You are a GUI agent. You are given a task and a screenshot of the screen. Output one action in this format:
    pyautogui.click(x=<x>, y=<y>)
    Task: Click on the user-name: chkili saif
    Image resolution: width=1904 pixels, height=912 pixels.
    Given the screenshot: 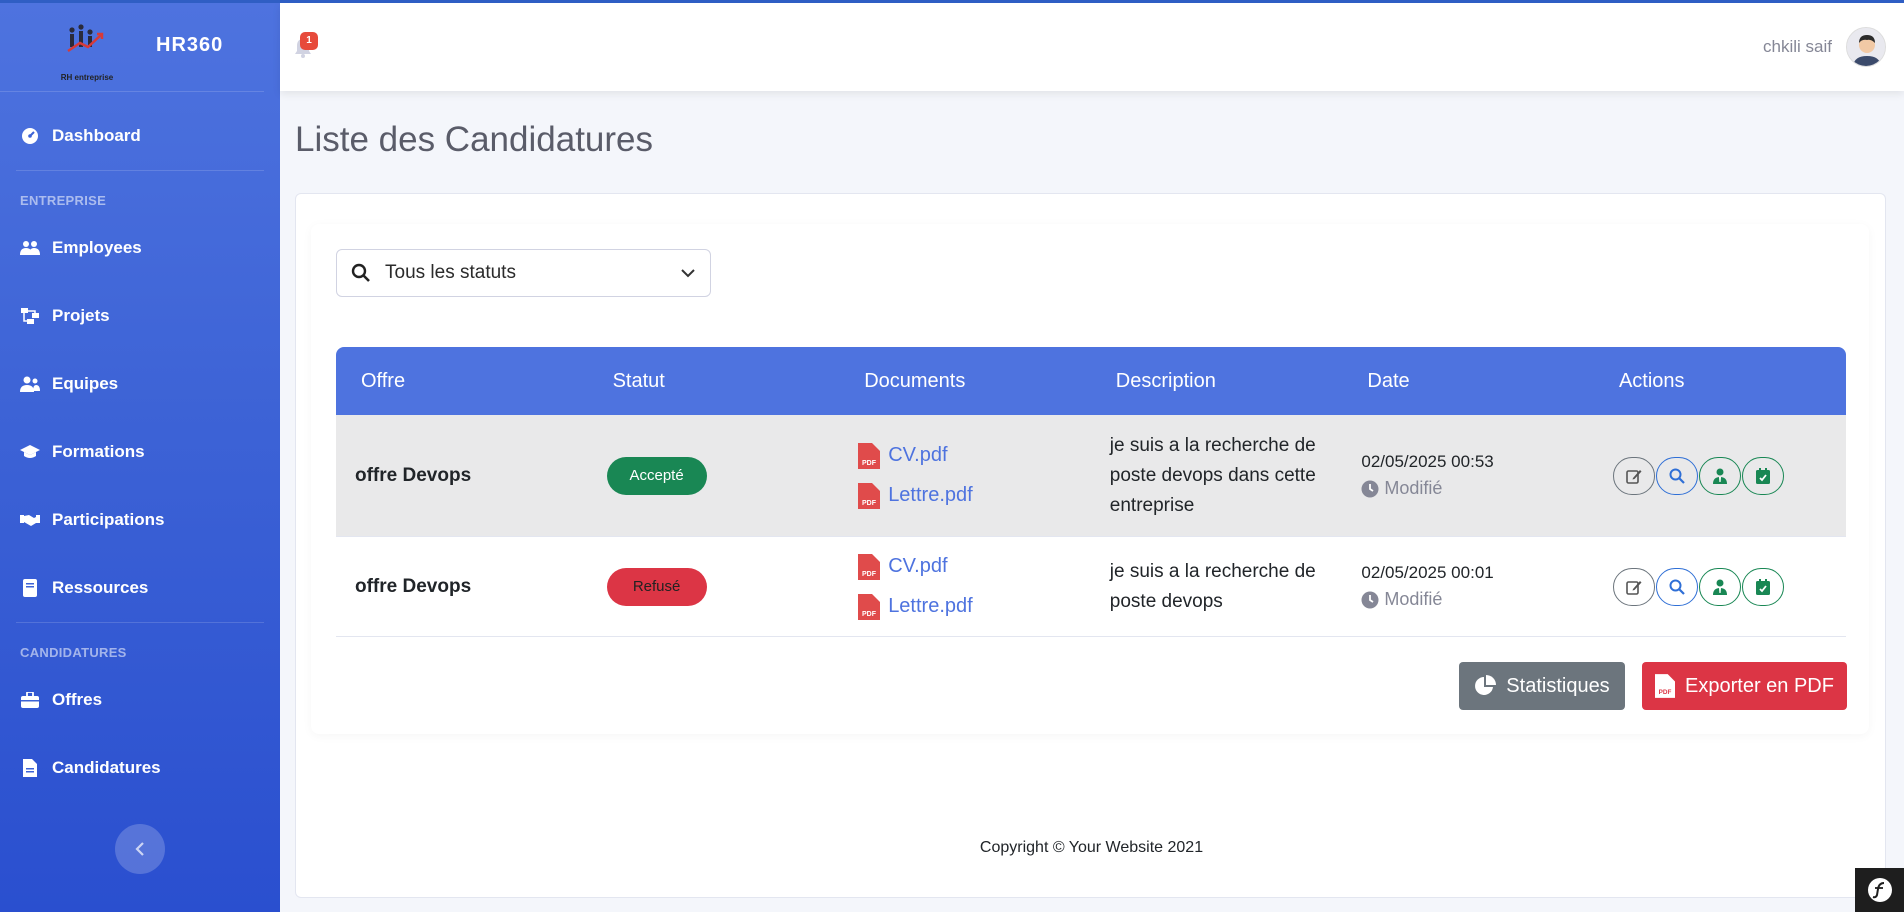 What is the action you would take?
    pyautogui.click(x=1797, y=47)
    